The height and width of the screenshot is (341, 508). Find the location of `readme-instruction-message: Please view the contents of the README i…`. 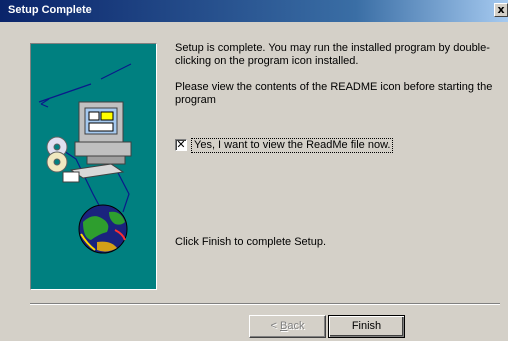

readme-instruction-message: Please view the contents of the README i… is located at coordinates (334, 93).